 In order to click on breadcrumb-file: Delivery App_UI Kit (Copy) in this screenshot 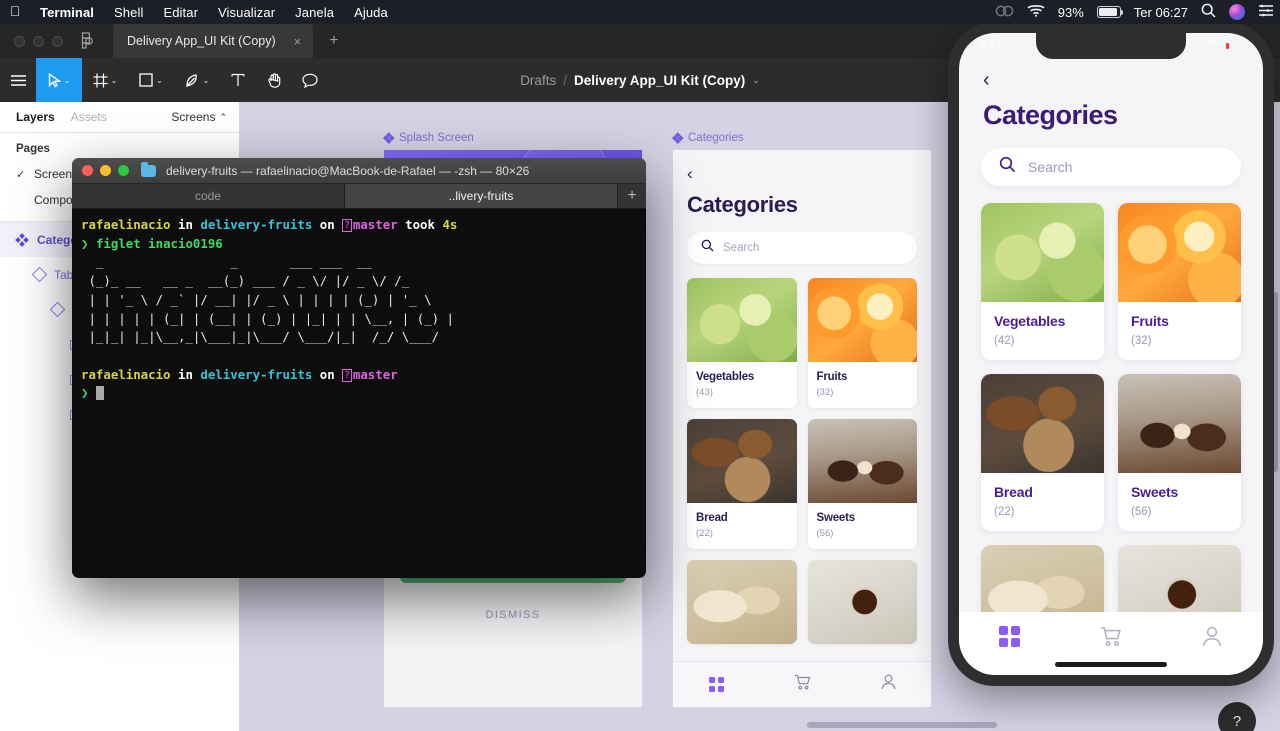, I will do `click(659, 80)`.